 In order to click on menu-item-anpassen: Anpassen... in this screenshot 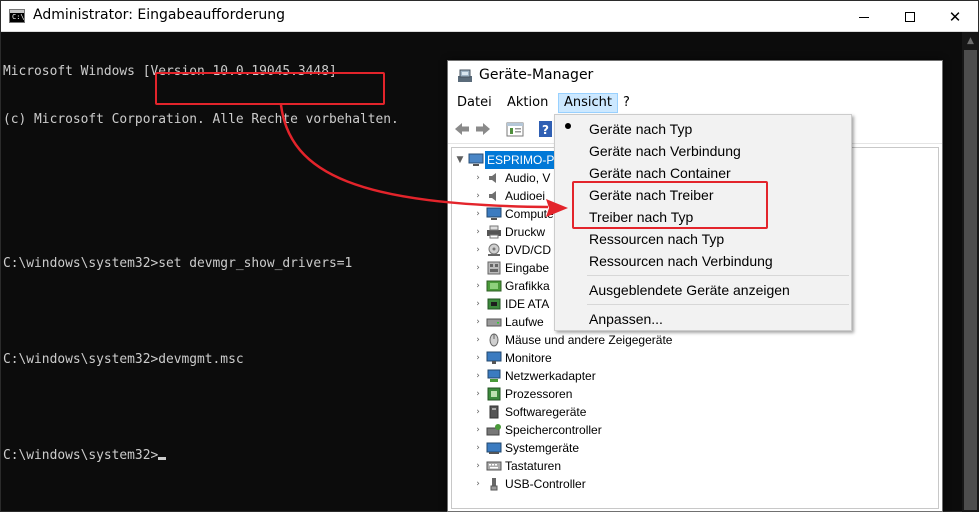, I will do `click(703, 319)`.